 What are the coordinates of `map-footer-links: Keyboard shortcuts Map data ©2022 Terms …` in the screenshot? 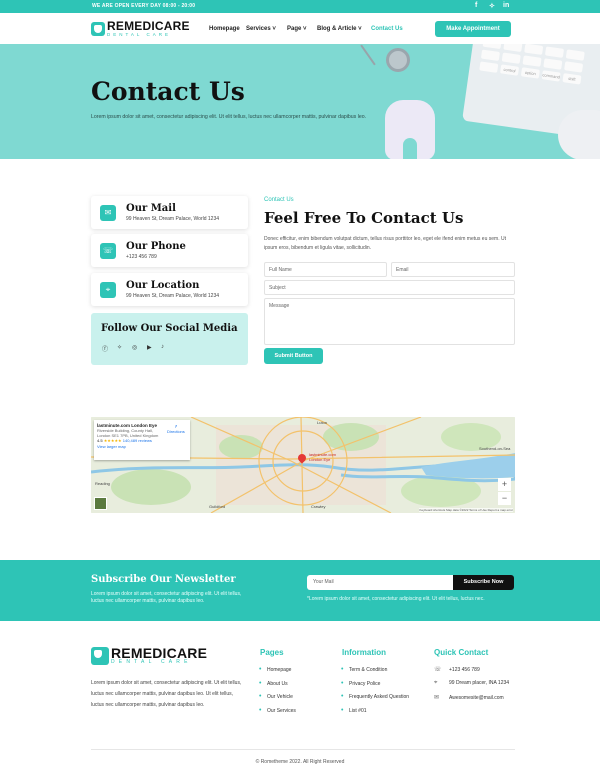 It's located at (466, 510).